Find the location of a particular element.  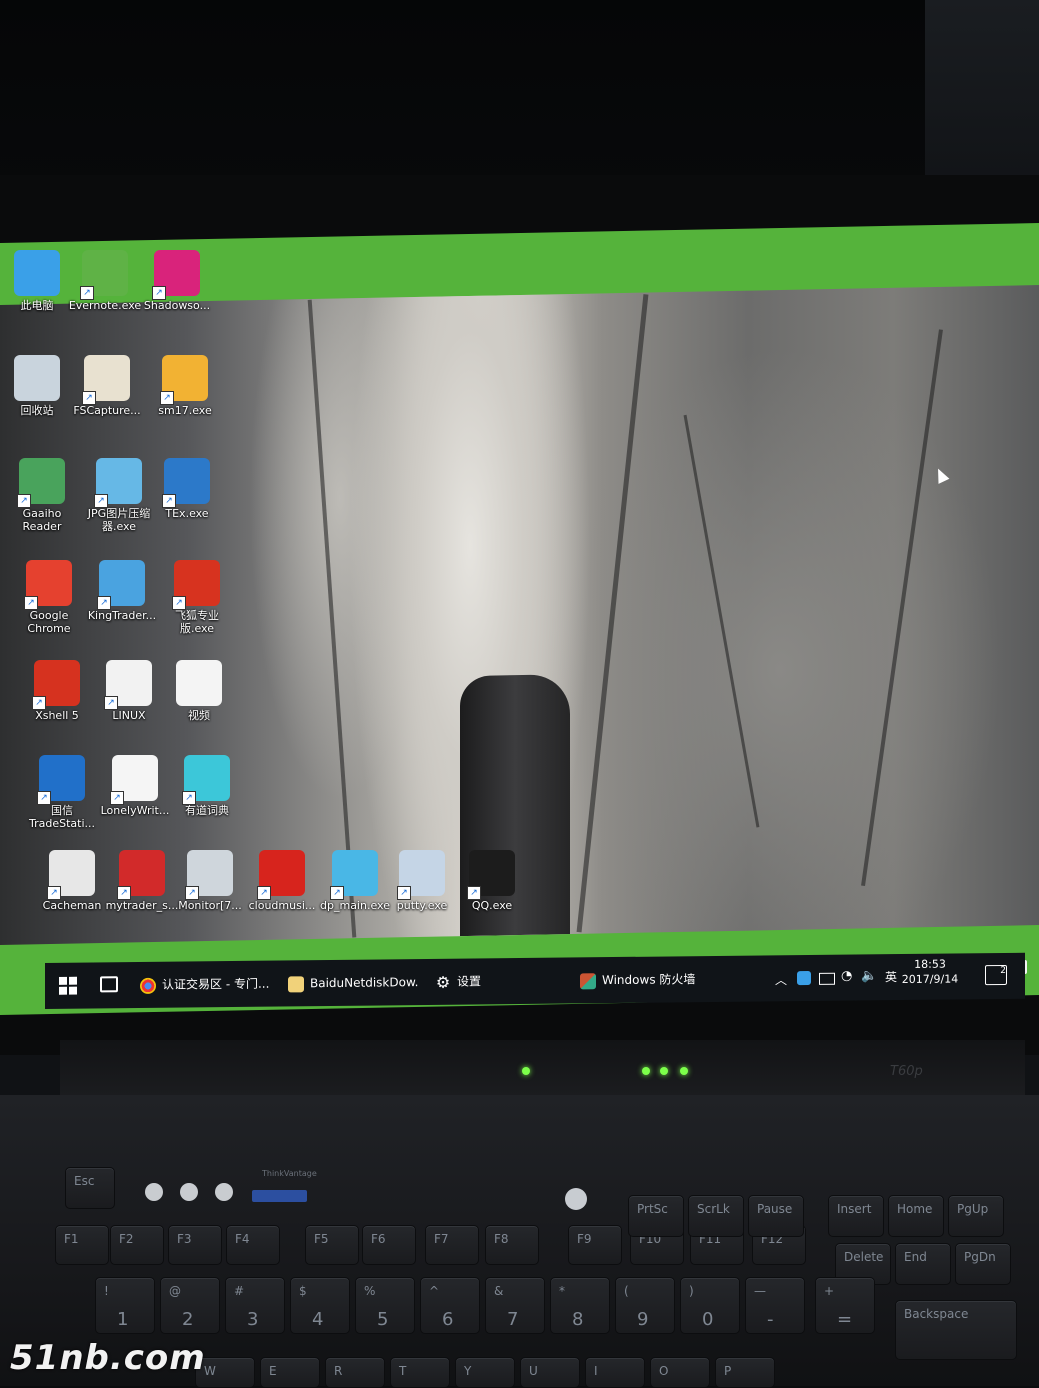

start-button is located at coordinates (68, 985).